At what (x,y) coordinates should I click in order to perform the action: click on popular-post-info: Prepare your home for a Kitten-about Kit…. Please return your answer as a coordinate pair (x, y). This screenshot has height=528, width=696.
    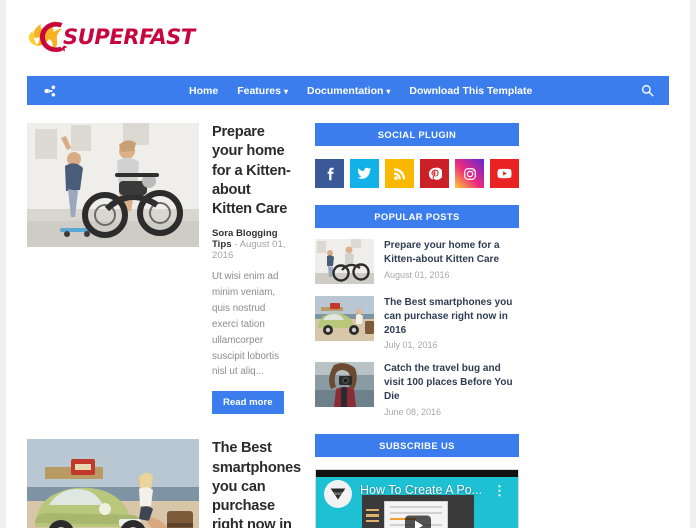
    Looking at the image, I should click on (451, 259).